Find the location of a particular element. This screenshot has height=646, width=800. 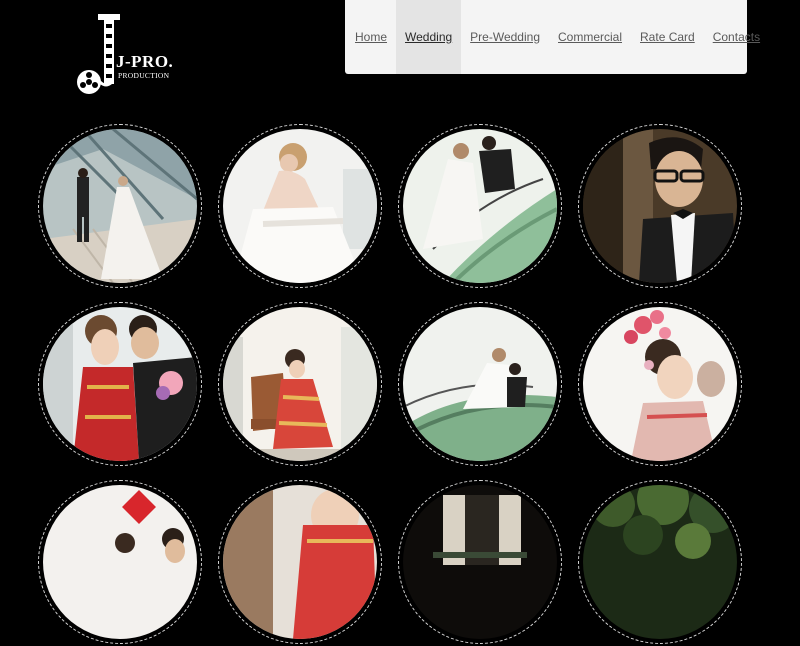

photo-bride-groom-stairs is located at coordinates (120, 206).